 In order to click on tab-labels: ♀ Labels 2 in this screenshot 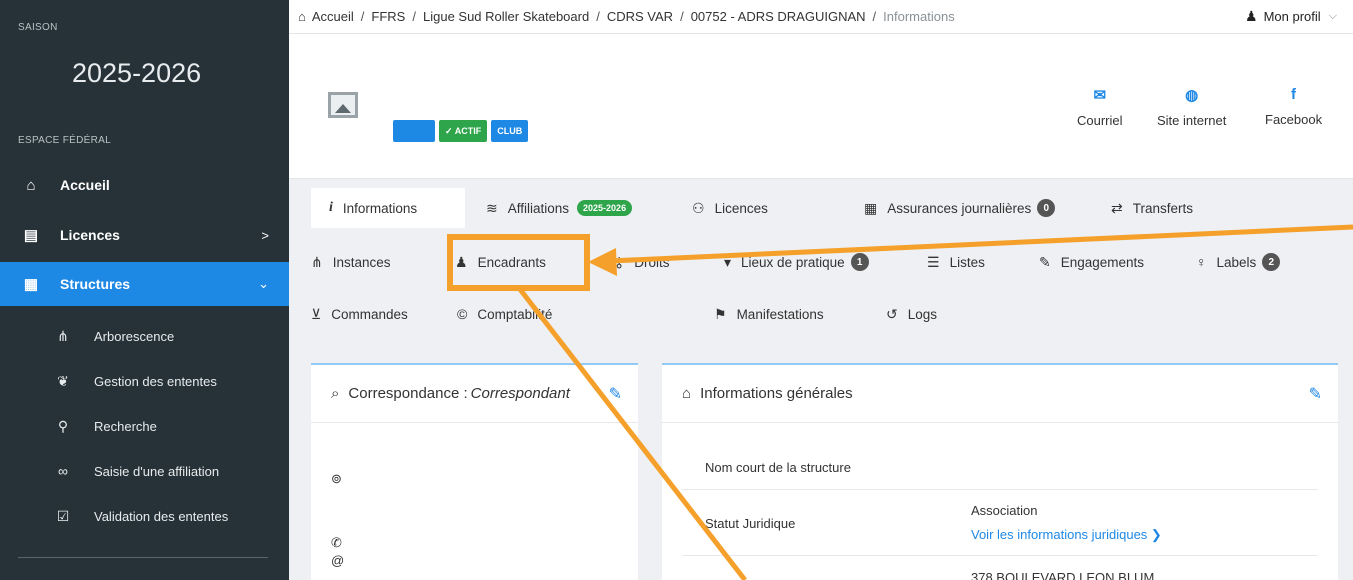, I will do `click(1238, 262)`.